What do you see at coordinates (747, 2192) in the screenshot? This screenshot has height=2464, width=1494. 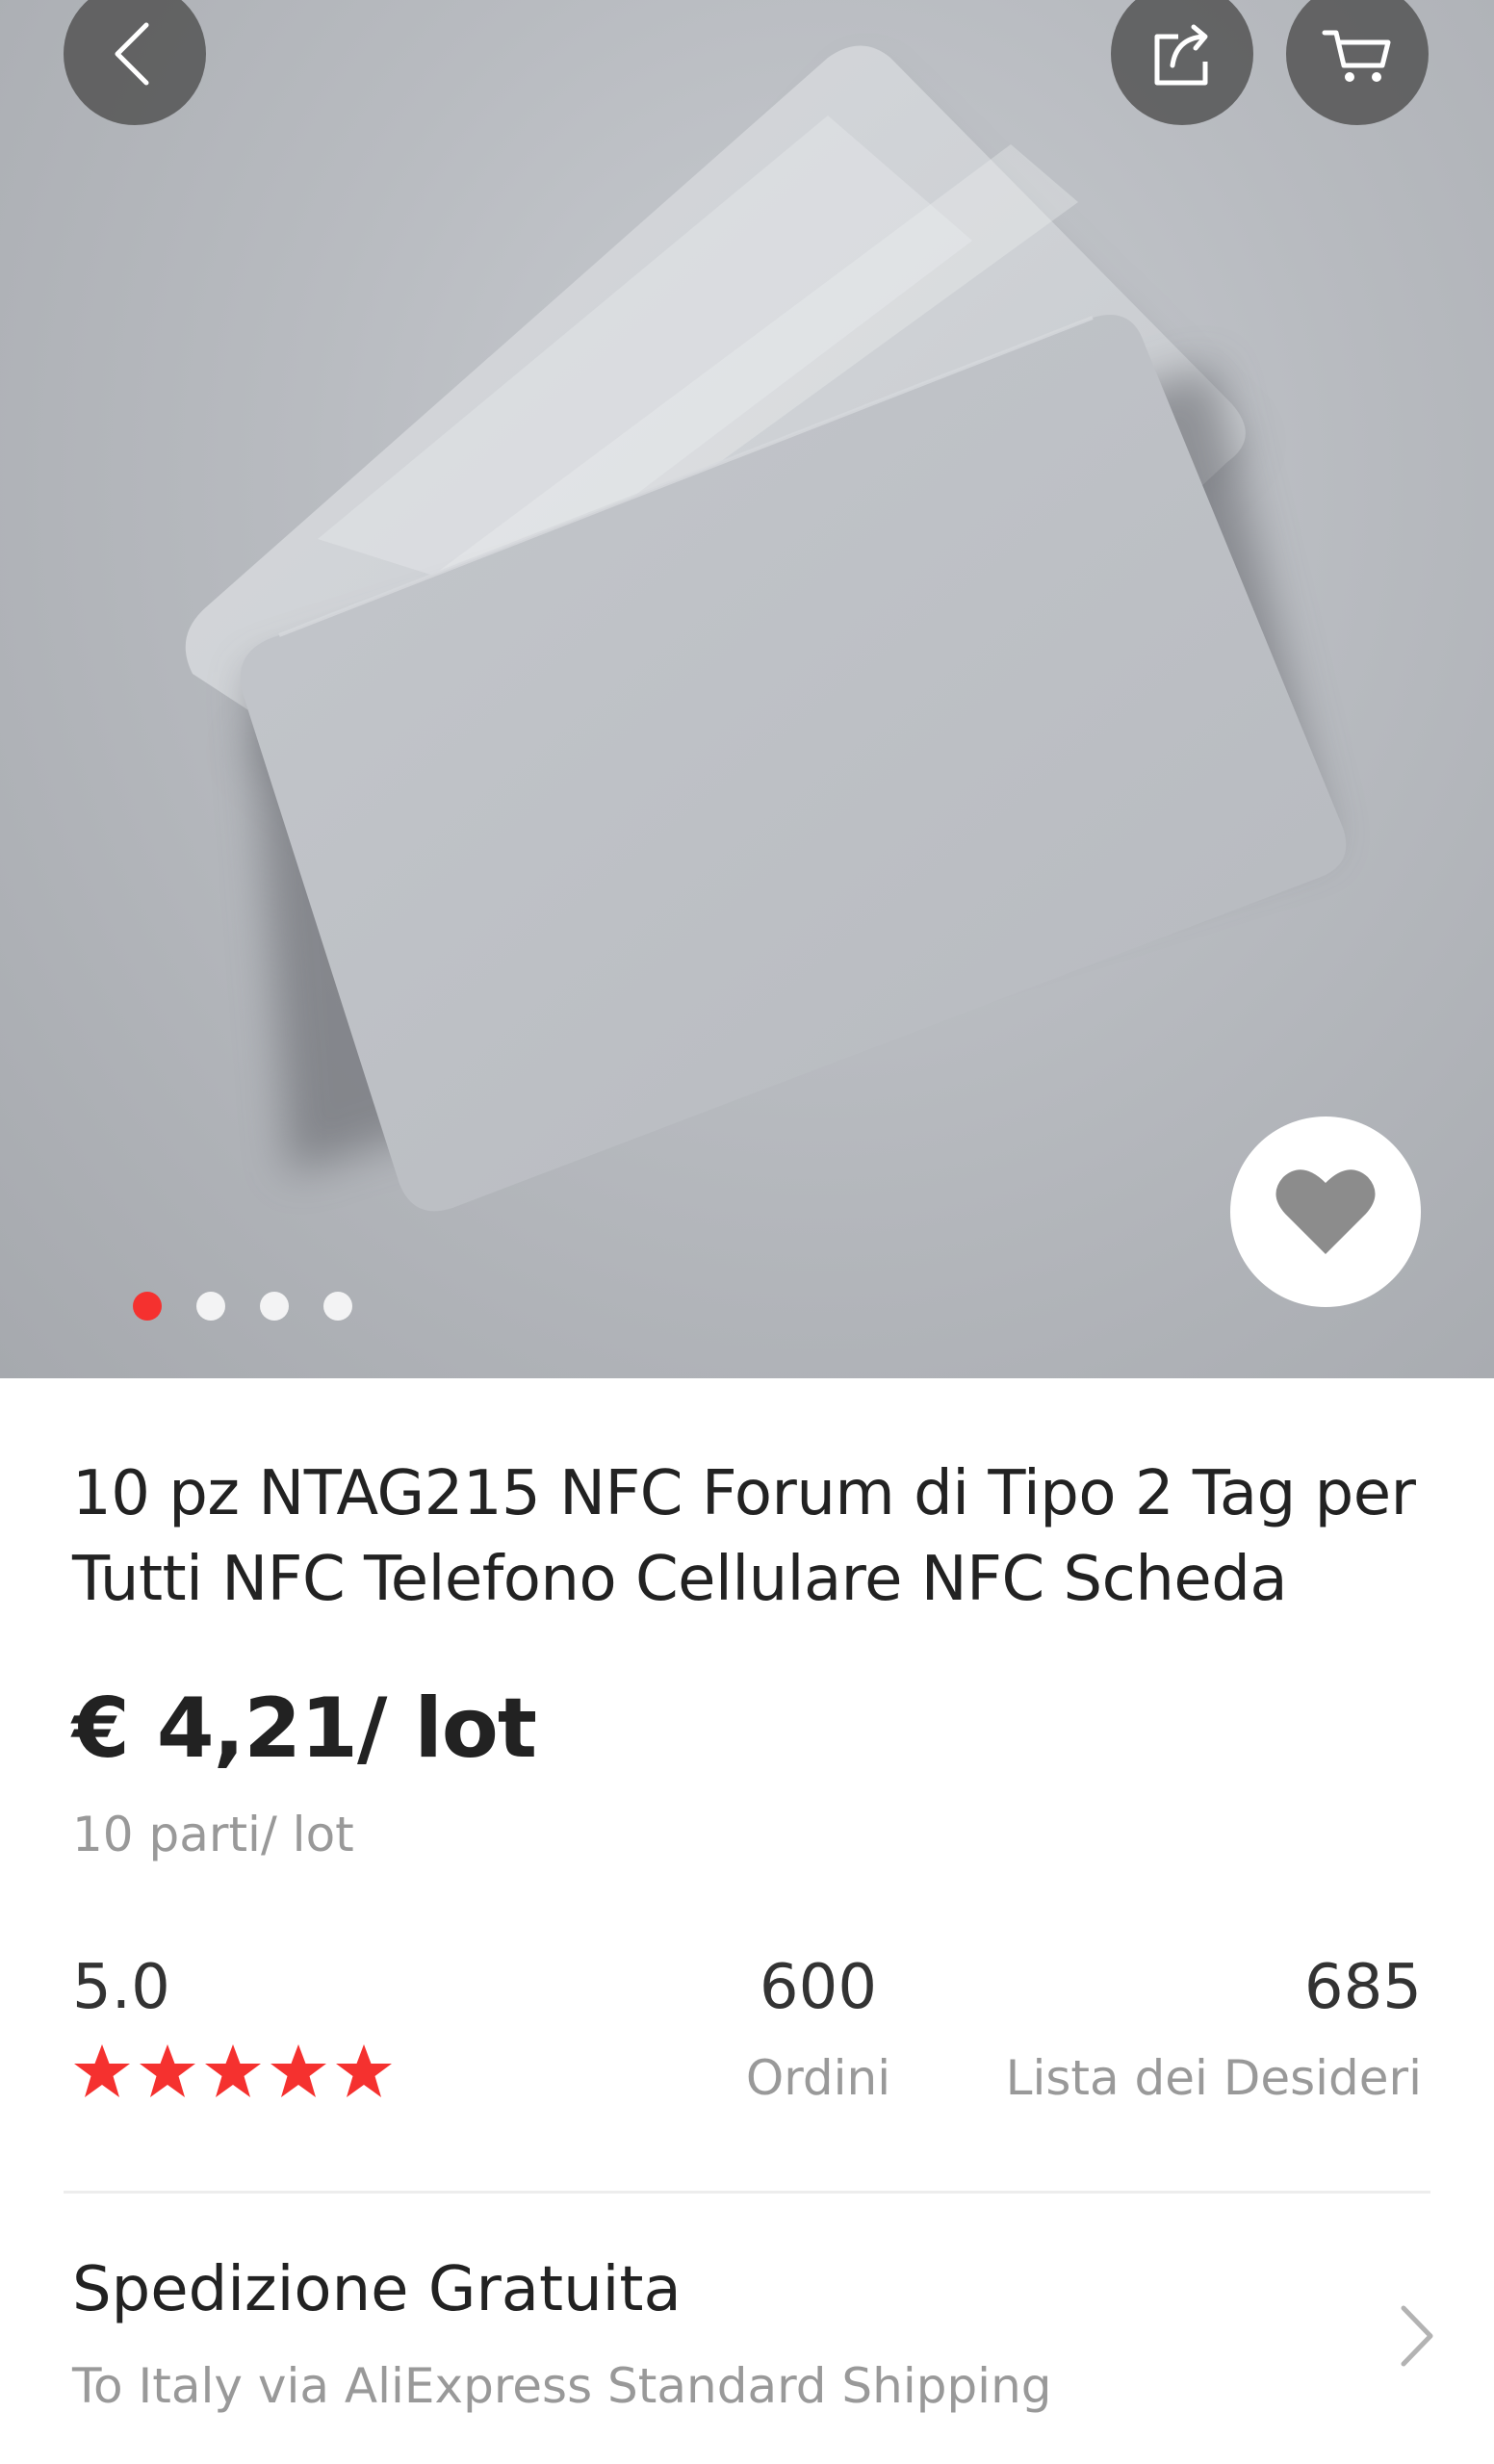 I see `divider` at bounding box center [747, 2192].